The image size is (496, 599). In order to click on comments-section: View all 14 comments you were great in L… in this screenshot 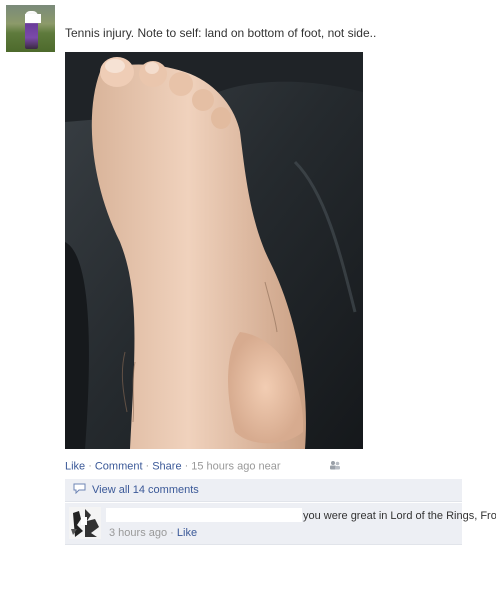, I will do `click(280, 512)`.